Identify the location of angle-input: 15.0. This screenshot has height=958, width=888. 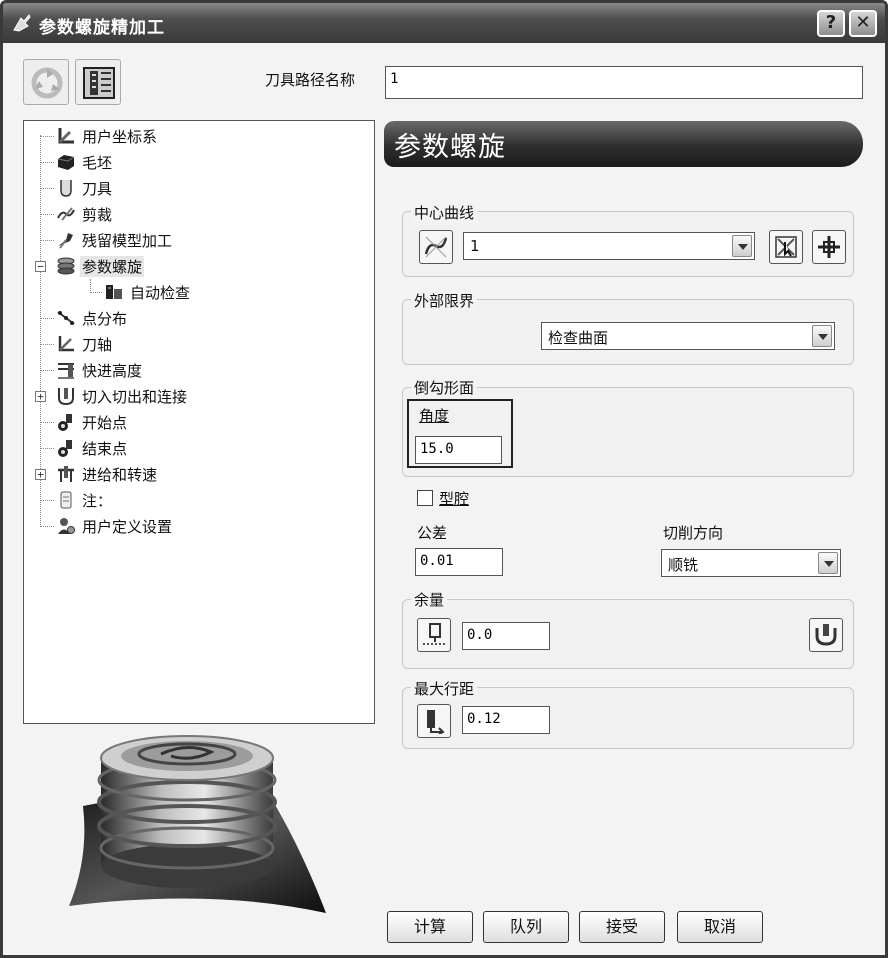
(458, 450).